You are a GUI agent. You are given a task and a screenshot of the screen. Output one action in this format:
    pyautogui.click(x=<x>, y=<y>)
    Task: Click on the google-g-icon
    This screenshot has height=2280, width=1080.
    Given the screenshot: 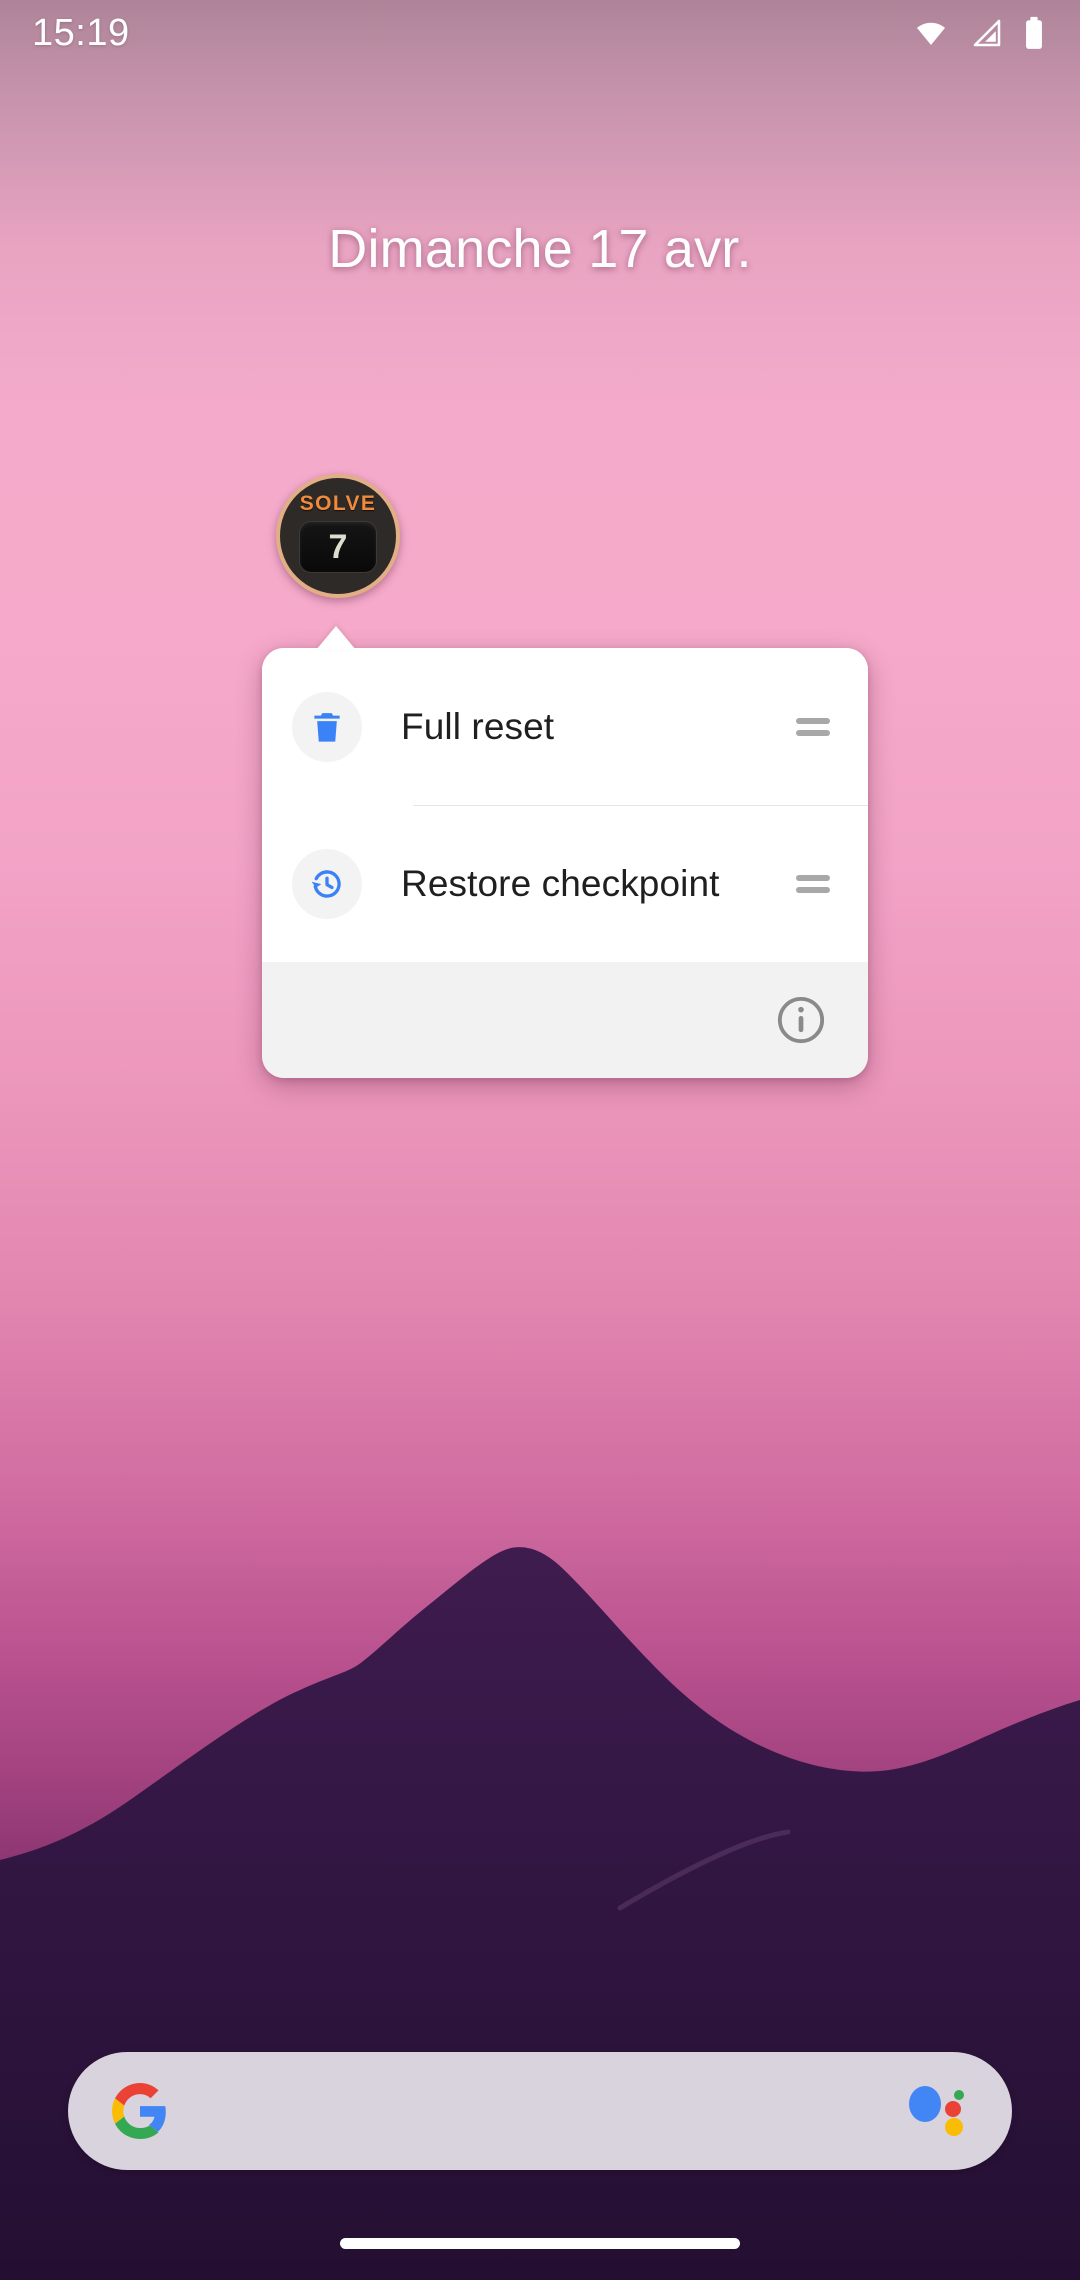 What is the action you would take?
    pyautogui.click(x=140, y=2111)
    